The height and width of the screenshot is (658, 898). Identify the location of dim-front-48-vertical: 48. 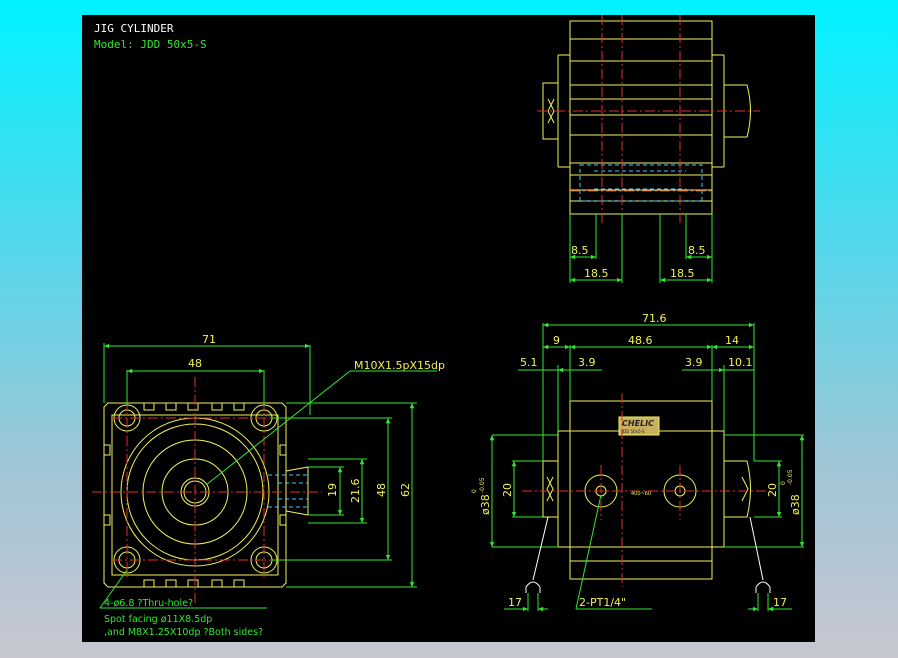
(381, 490).